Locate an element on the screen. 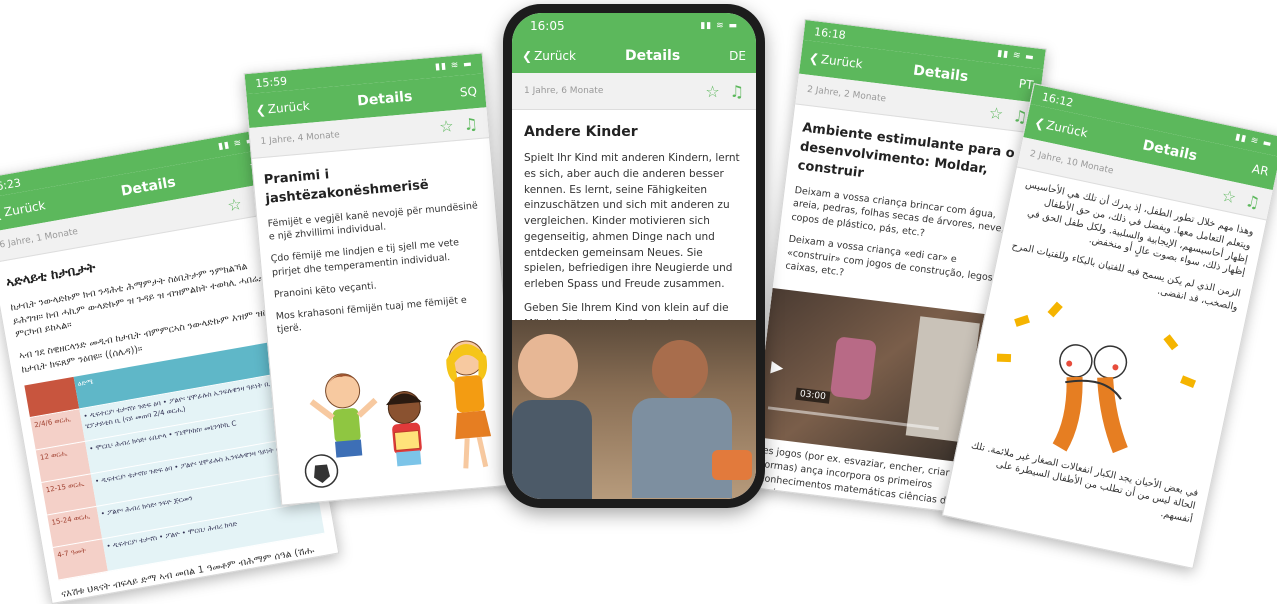  children-illustration is located at coordinates (398, 414).